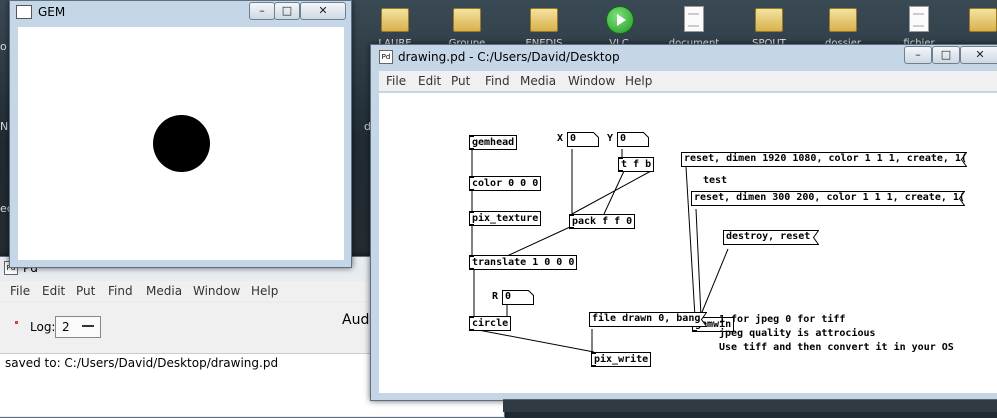 The width and height of the screenshot is (997, 418). Describe the element at coordinates (636, 164) in the screenshot. I see `trigger-object: t f b` at that location.